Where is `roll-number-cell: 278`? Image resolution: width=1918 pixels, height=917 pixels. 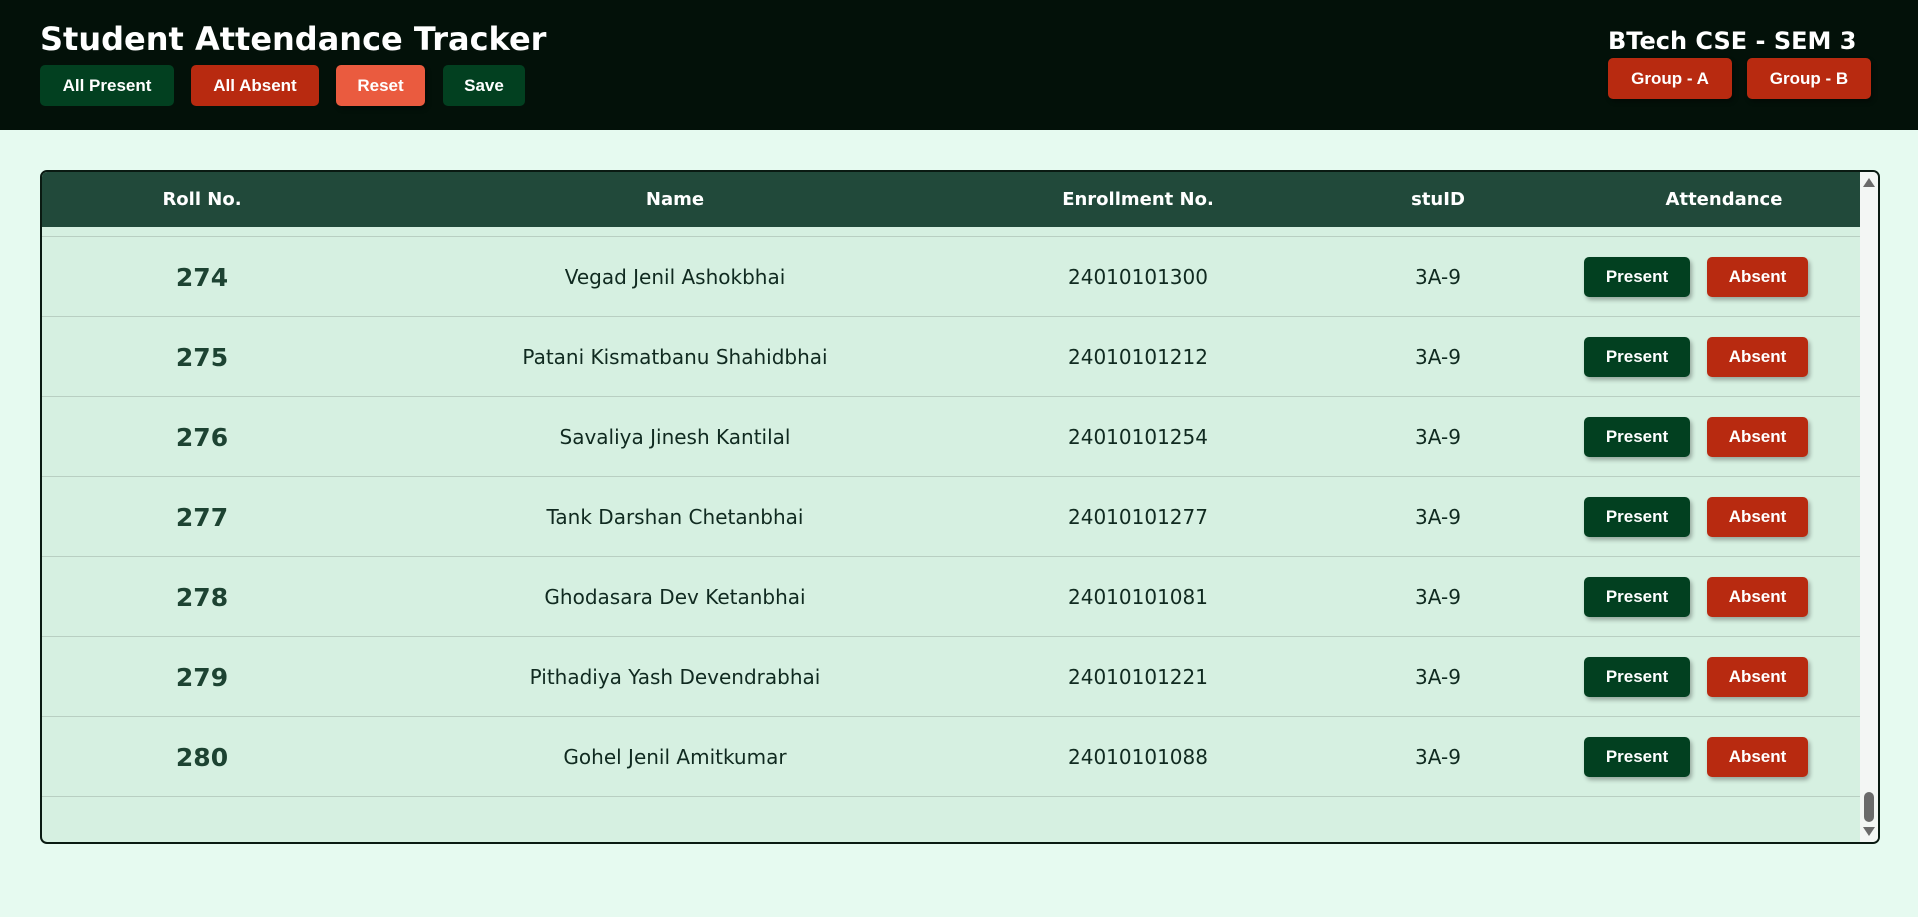 roll-number-cell: 278 is located at coordinates (202, 597).